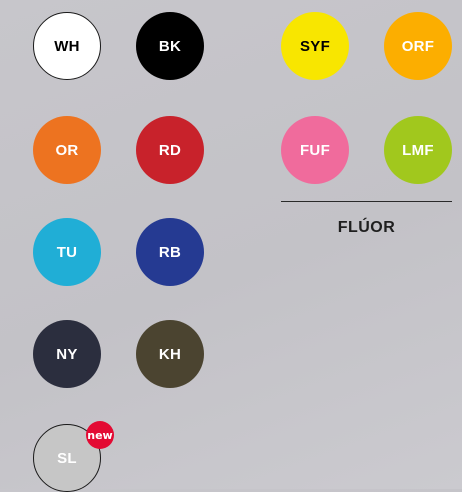 This screenshot has height=492, width=462. I want to click on new-badge-label: new, so click(100, 435).